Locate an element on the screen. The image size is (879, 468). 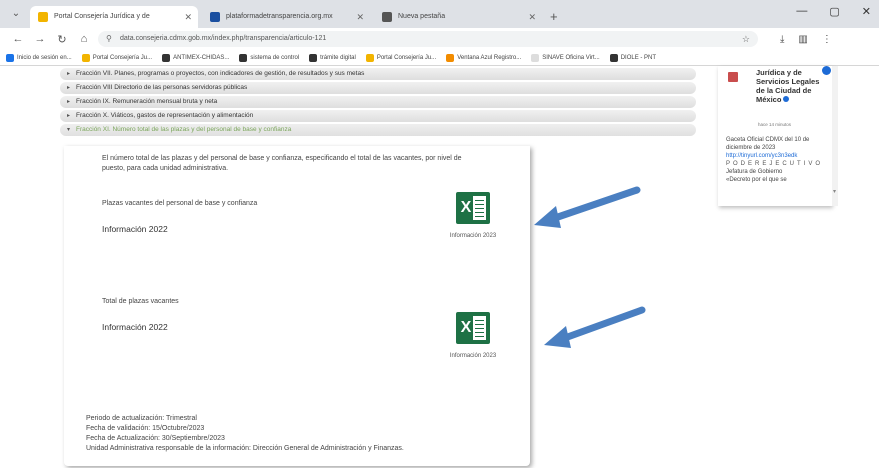
bookmark-item: sistema de control is located at coordinates (269, 57).